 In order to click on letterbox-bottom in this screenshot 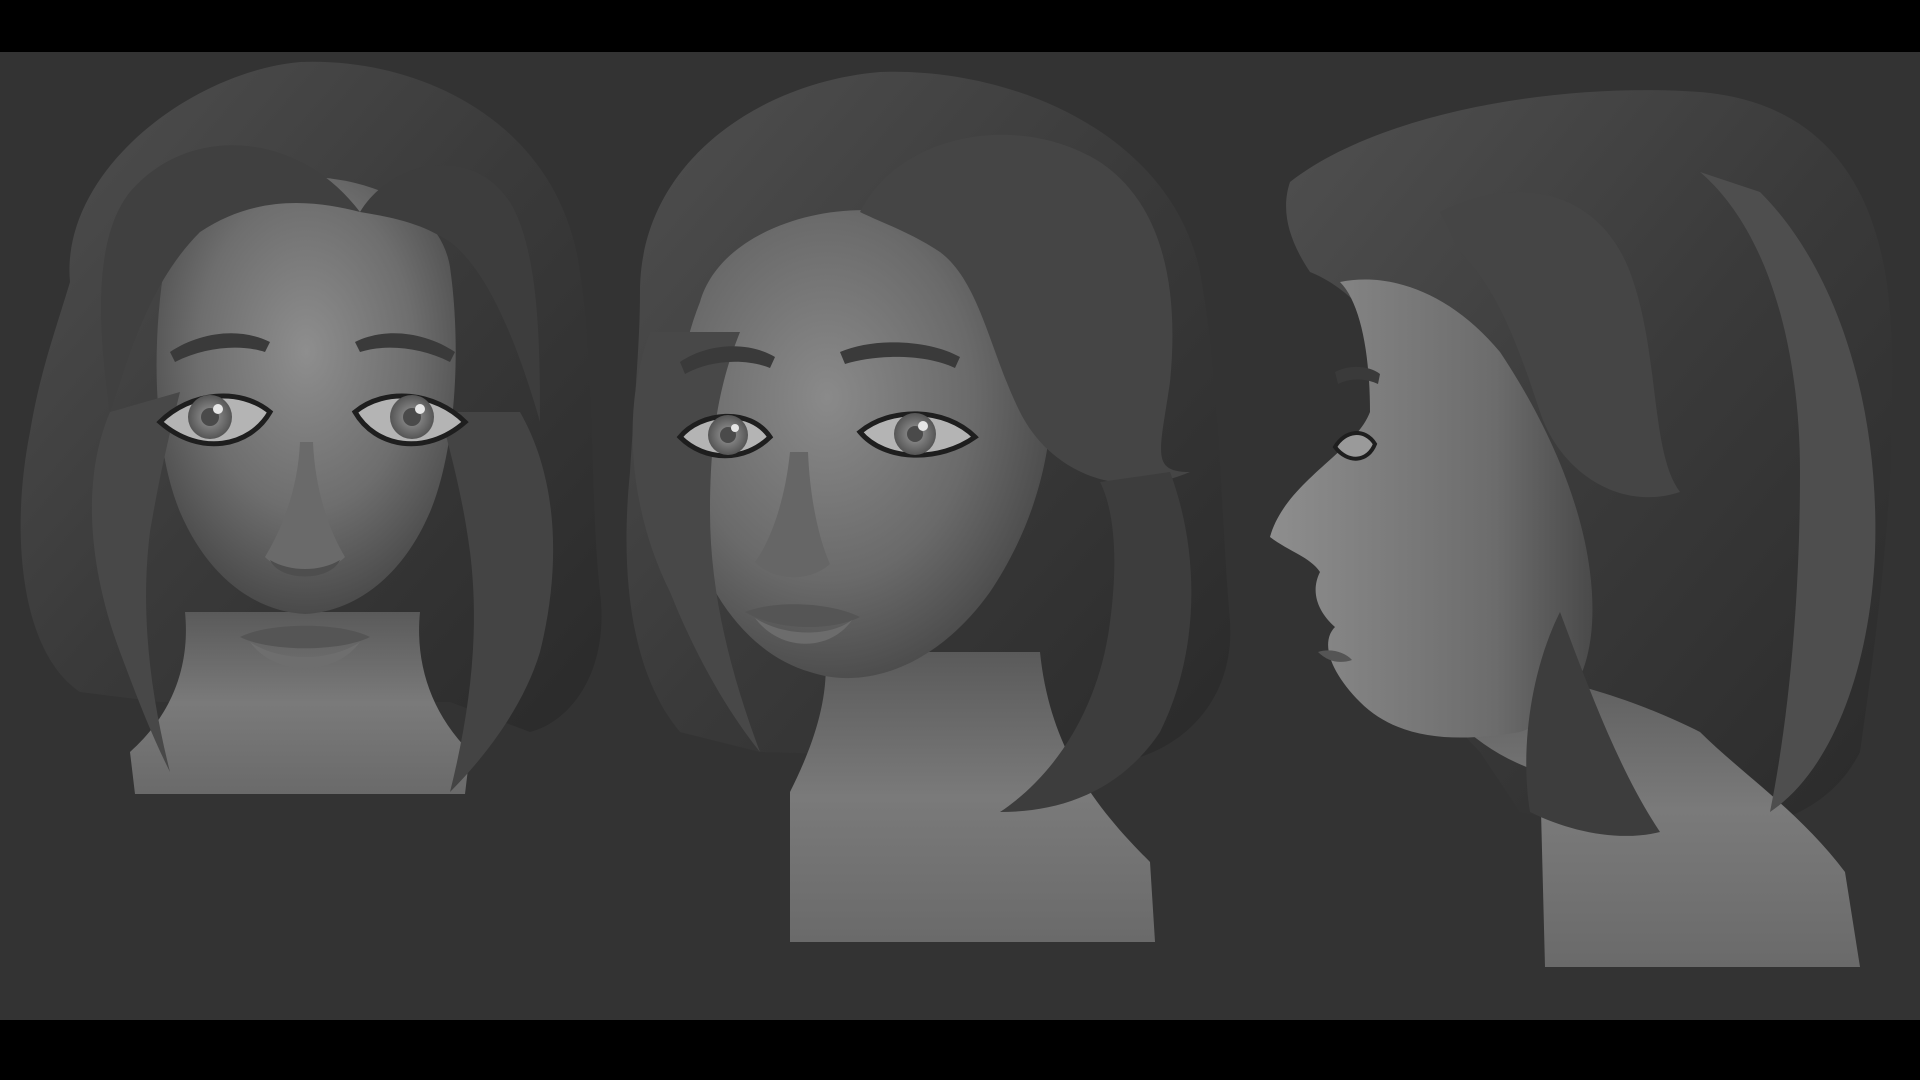, I will do `click(960, 1050)`.